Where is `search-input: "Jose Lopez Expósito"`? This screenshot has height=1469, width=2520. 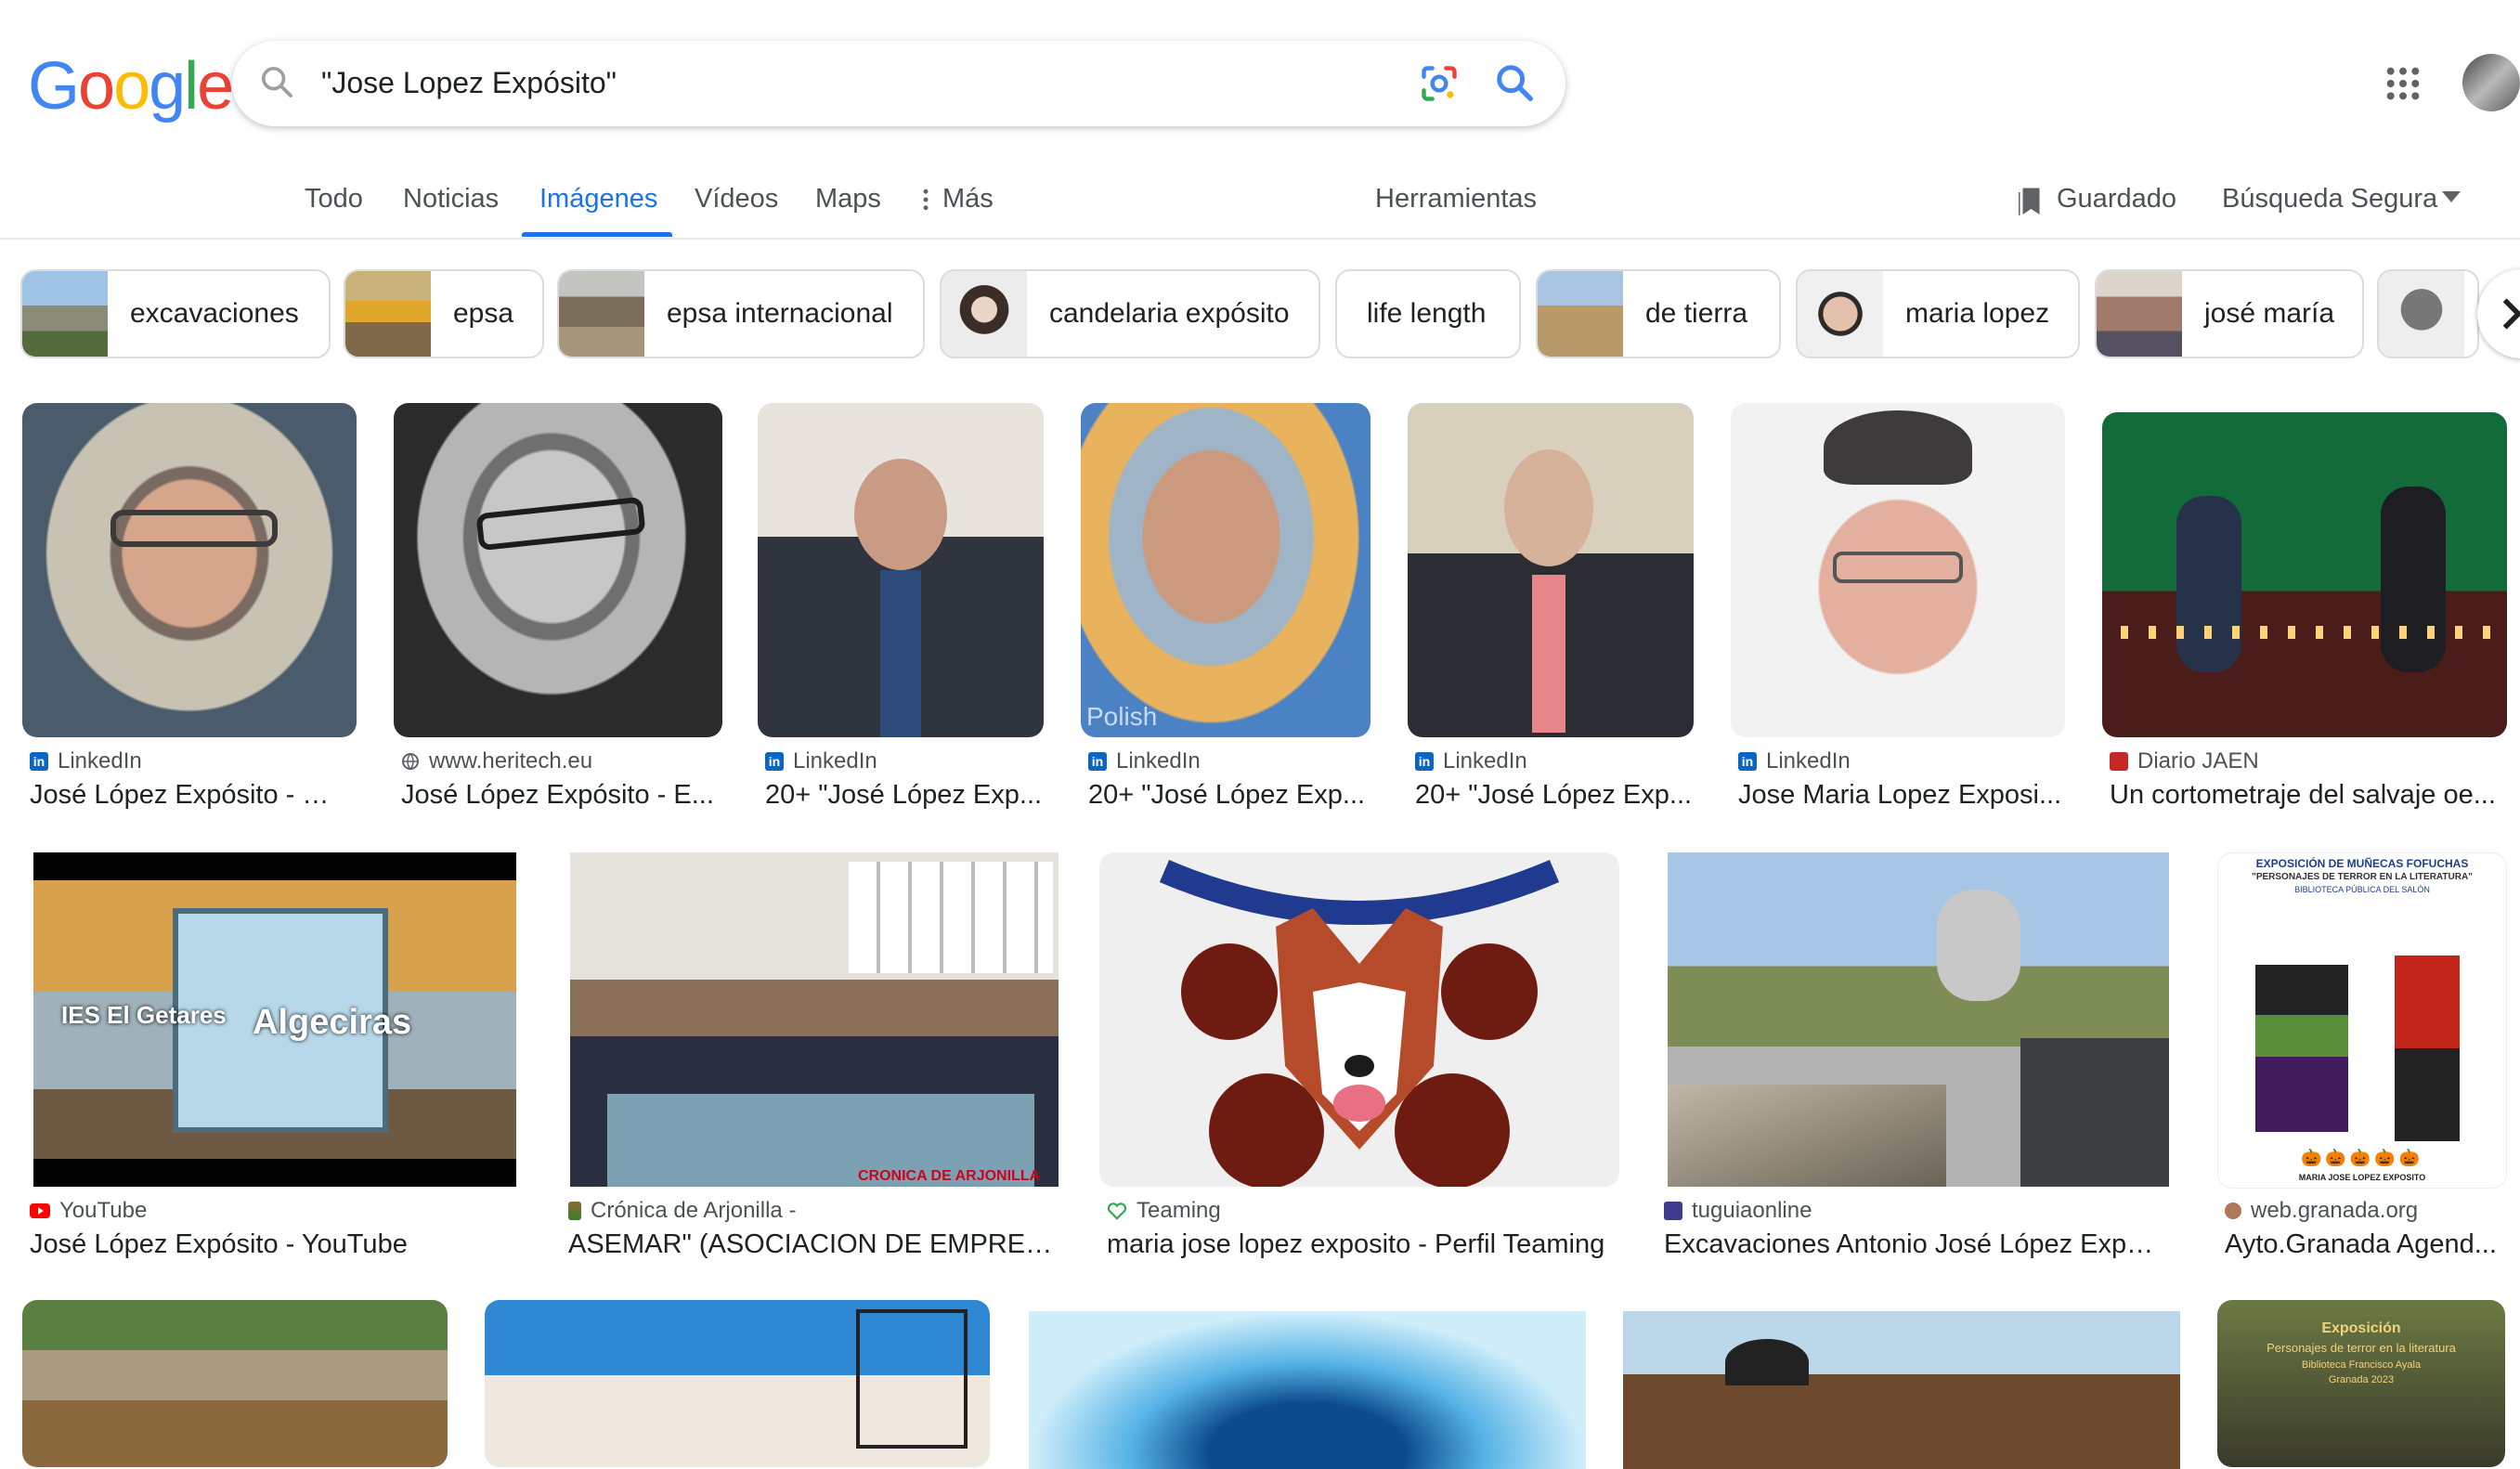 search-input: "Jose Lopez Expósito" is located at coordinates (469, 82).